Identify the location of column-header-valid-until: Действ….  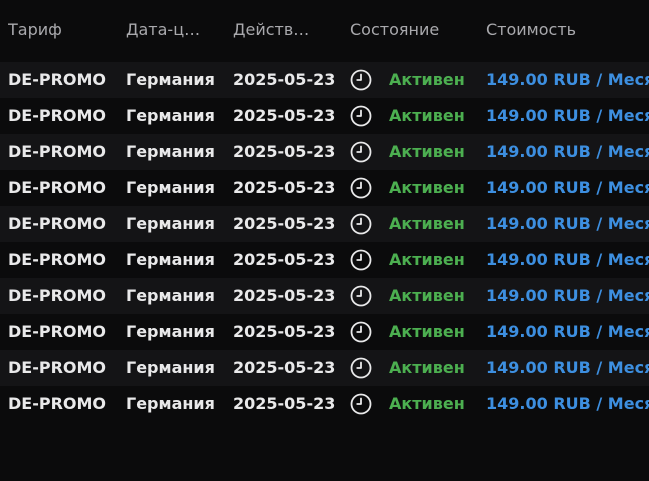
(275, 29).